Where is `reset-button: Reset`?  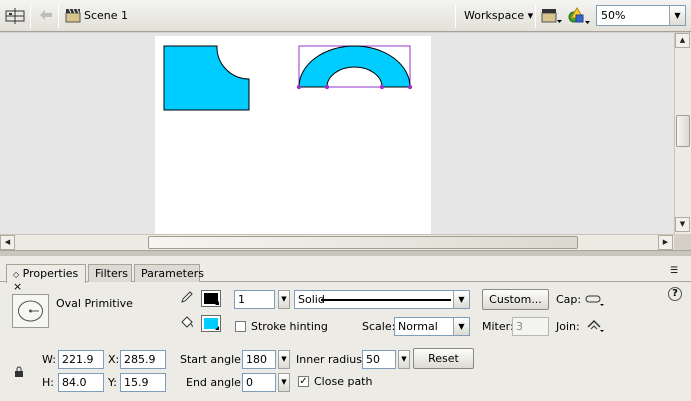
reset-button: Reset is located at coordinates (443, 358).